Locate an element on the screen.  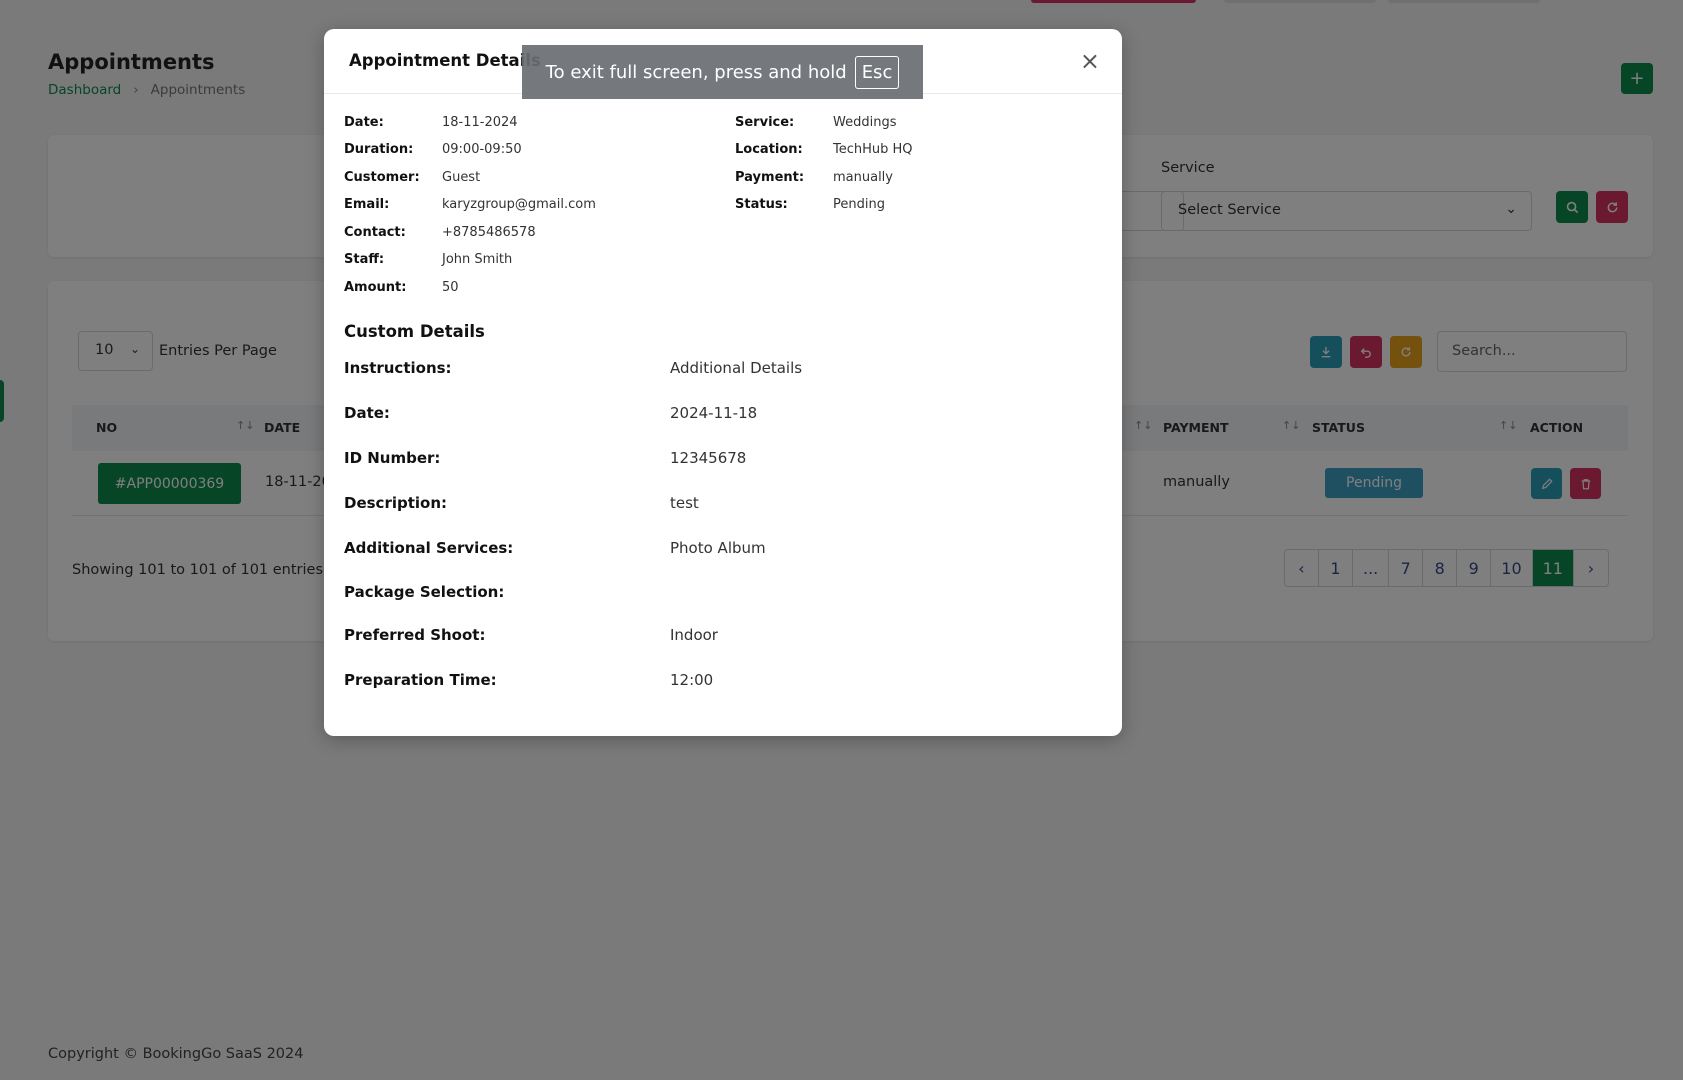
detail-label: Duration: is located at coordinates (379, 149).